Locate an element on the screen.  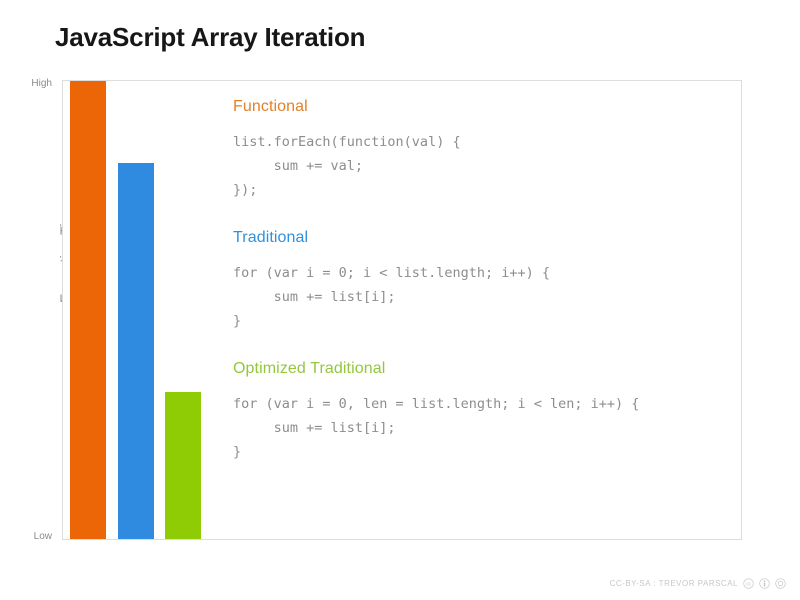
bar-functional is located at coordinates (88, 310).